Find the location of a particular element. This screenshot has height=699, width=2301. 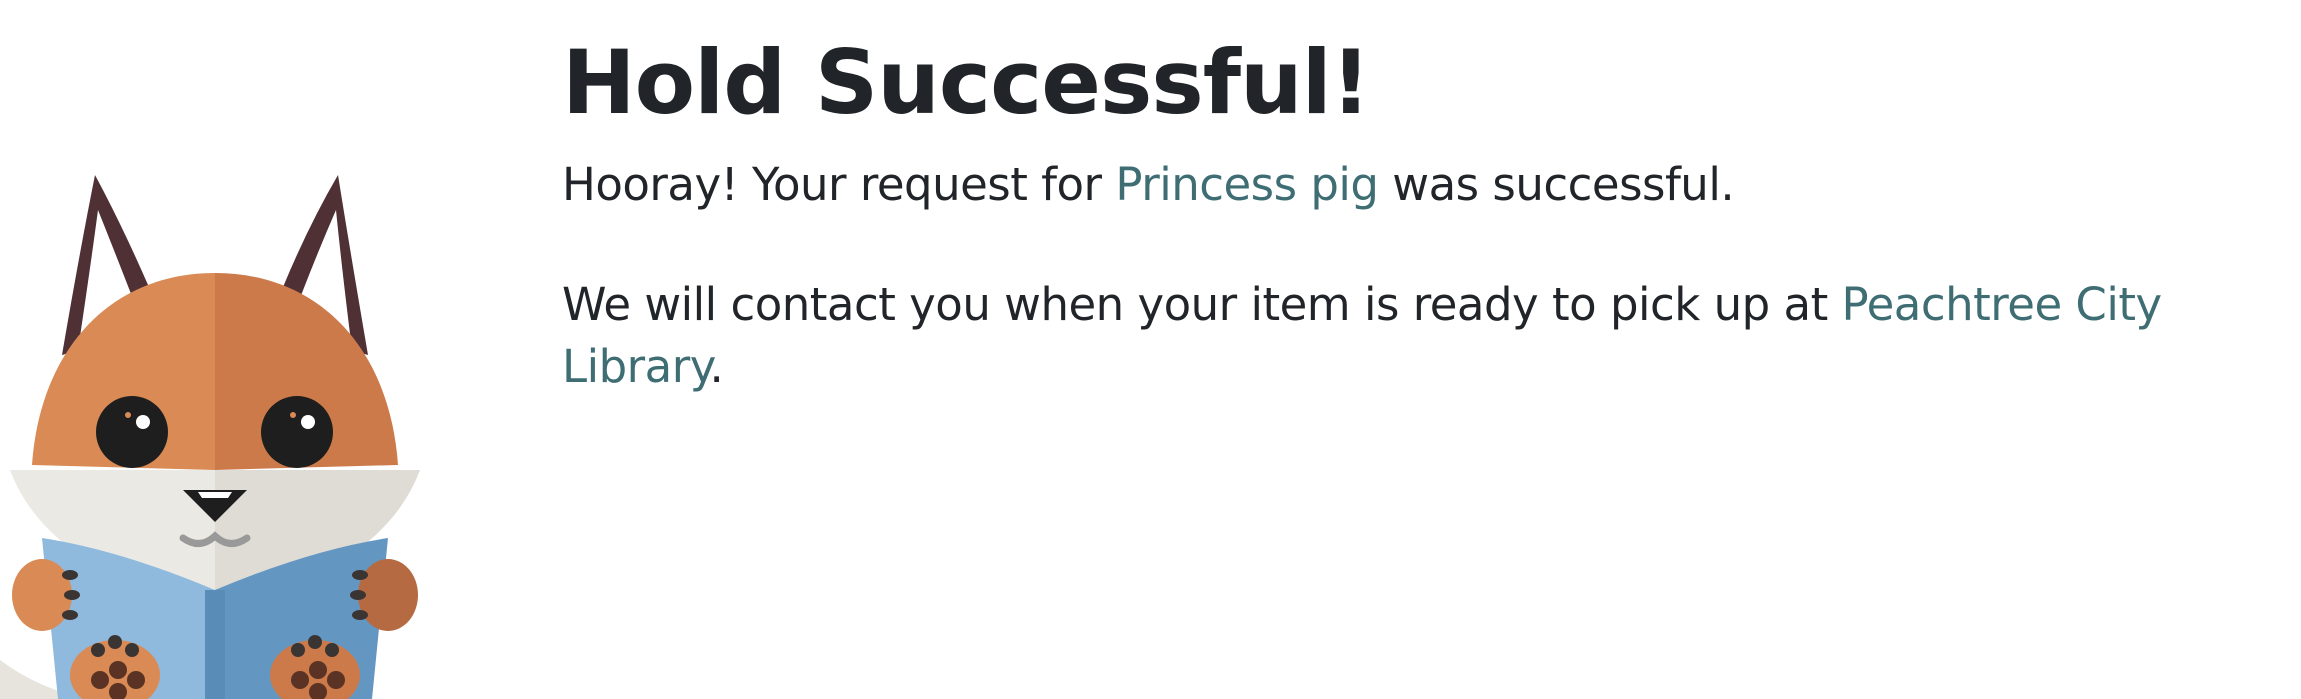

left-eye-icon is located at coordinates (132, 432).